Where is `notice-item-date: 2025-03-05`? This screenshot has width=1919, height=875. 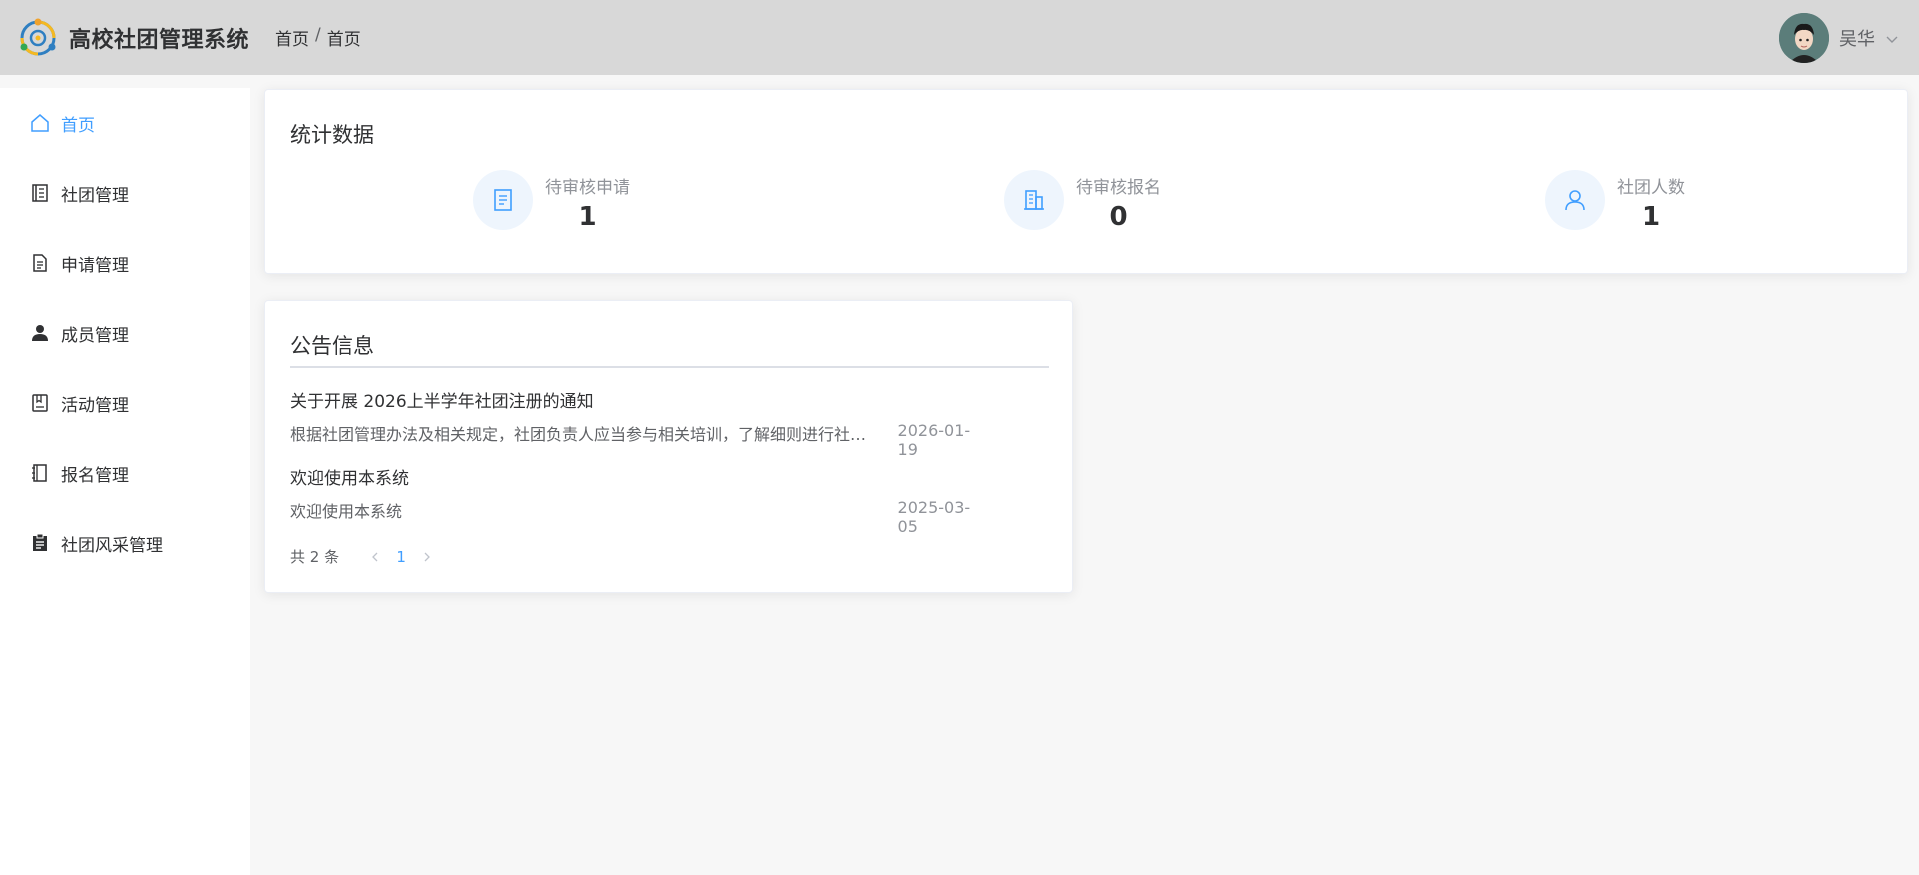 notice-item-date: 2025-03-05 is located at coordinates (934, 517).